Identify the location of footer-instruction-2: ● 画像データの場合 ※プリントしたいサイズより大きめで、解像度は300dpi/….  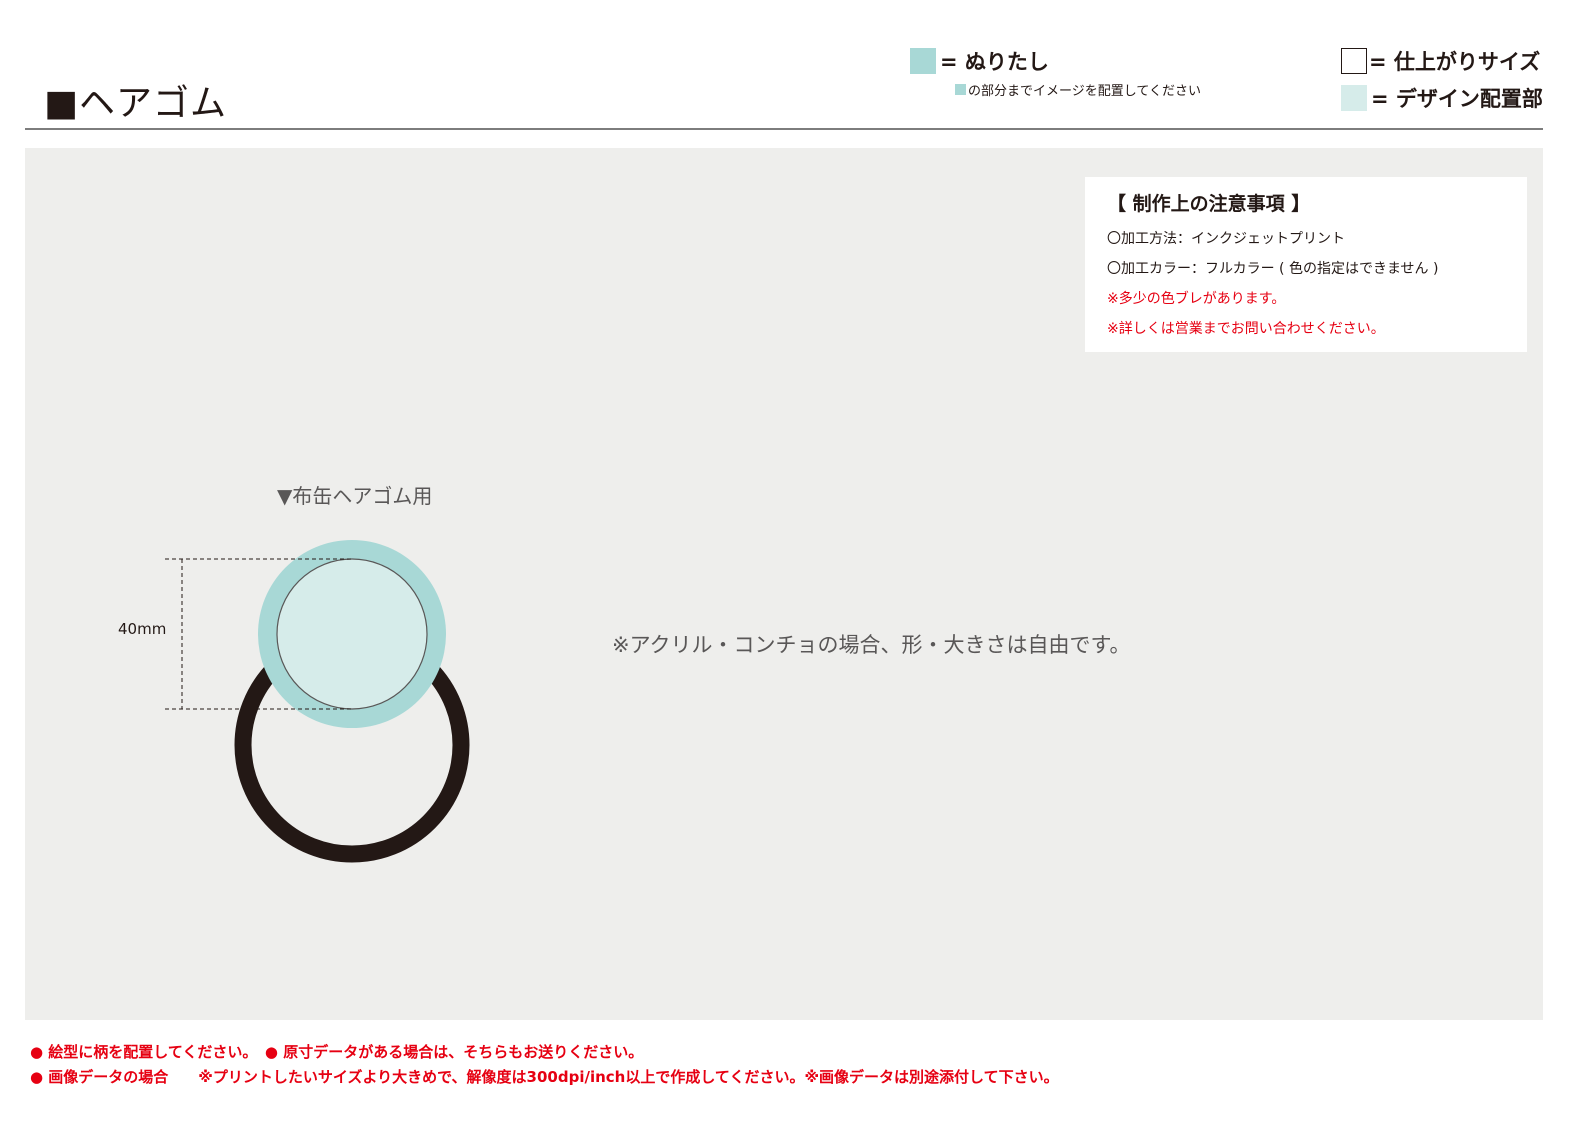
(544, 1077).